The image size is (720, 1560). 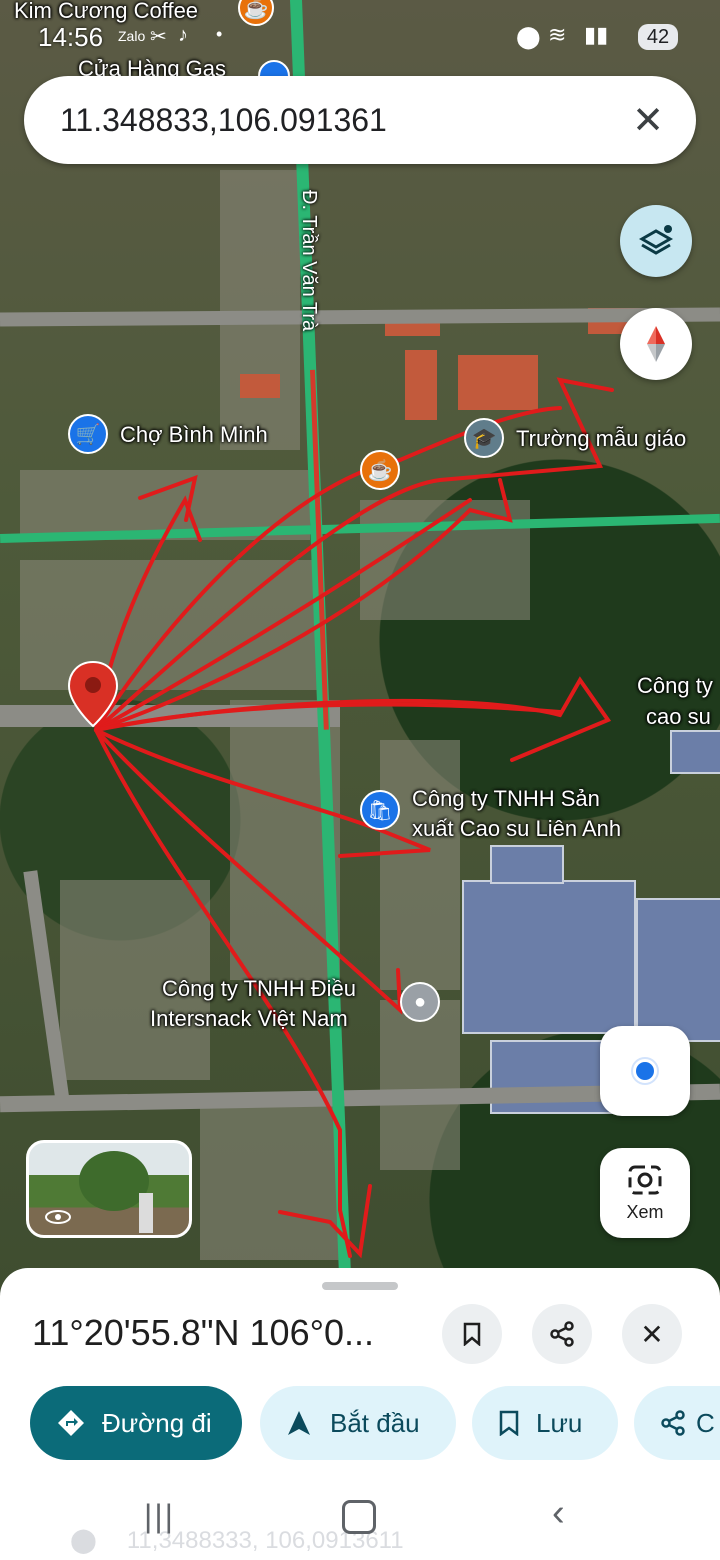 I want to click on place-label-intersnack-line2: Intersnack Việt Nam, so click(x=249, y=1019).